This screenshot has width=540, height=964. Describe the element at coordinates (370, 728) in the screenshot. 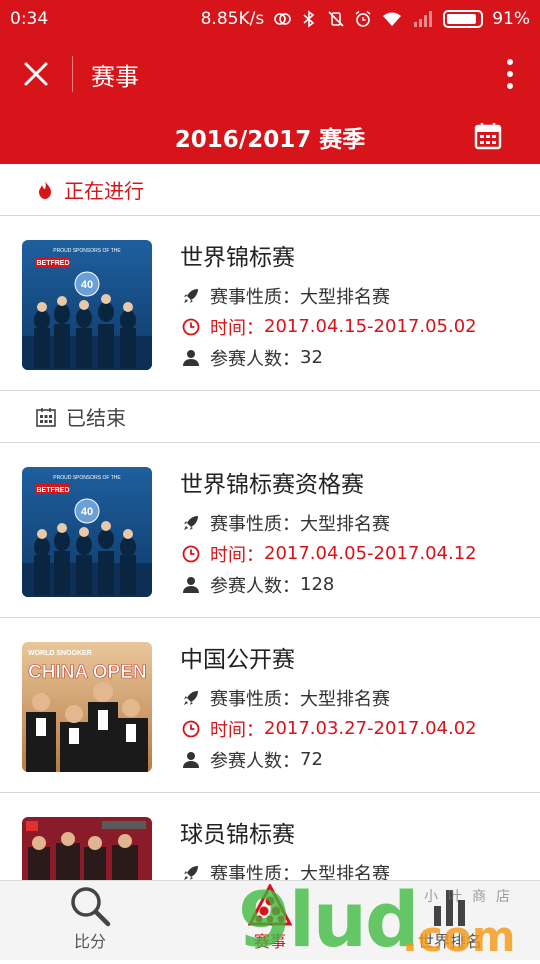

I see `event-time: 2017.03.27-2017.04.02` at that location.